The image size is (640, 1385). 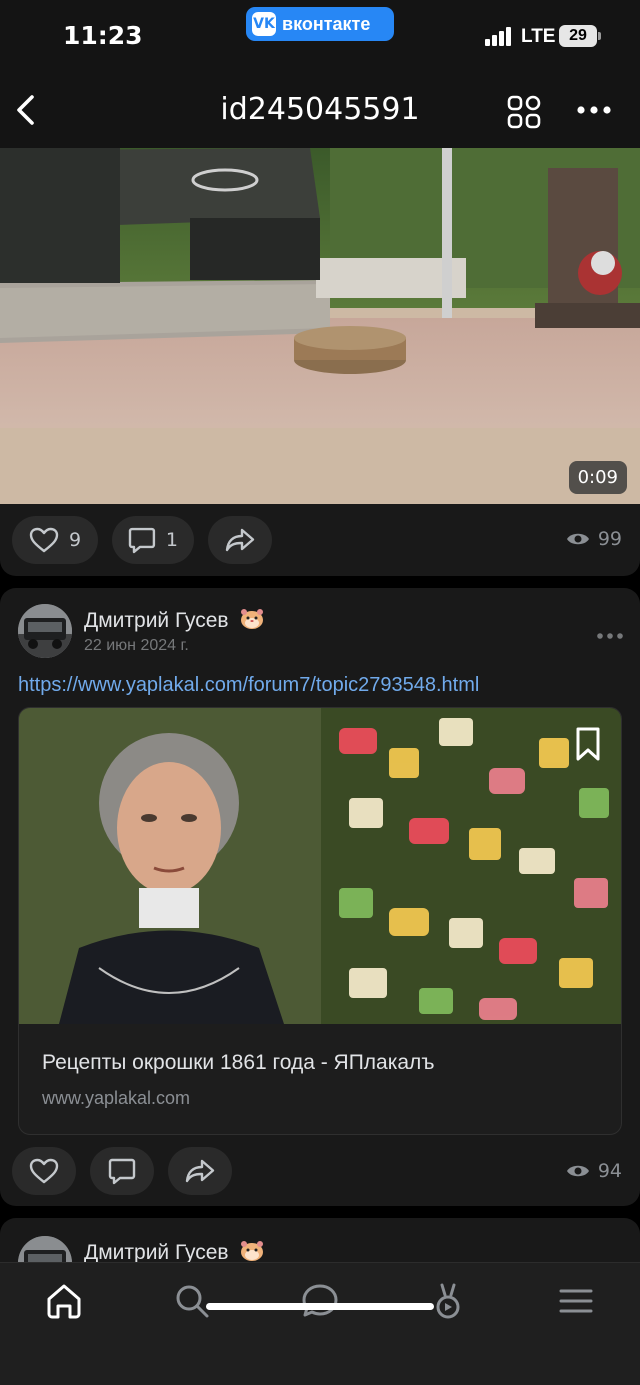 I want to click on more-options-button, so click(x=594, y=110).